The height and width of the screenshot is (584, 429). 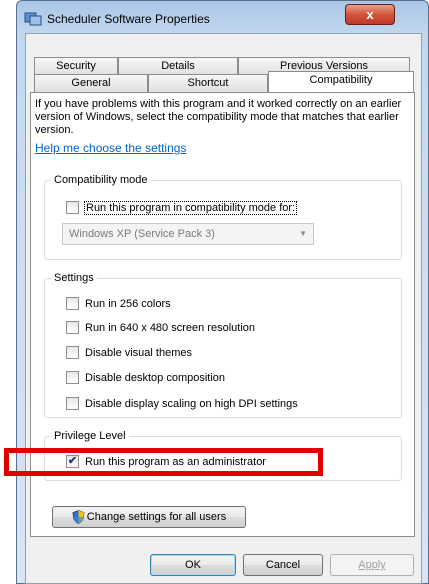 I want to click on compatibility-mode-label: Compatibility mode, so click(x=101, y=180).